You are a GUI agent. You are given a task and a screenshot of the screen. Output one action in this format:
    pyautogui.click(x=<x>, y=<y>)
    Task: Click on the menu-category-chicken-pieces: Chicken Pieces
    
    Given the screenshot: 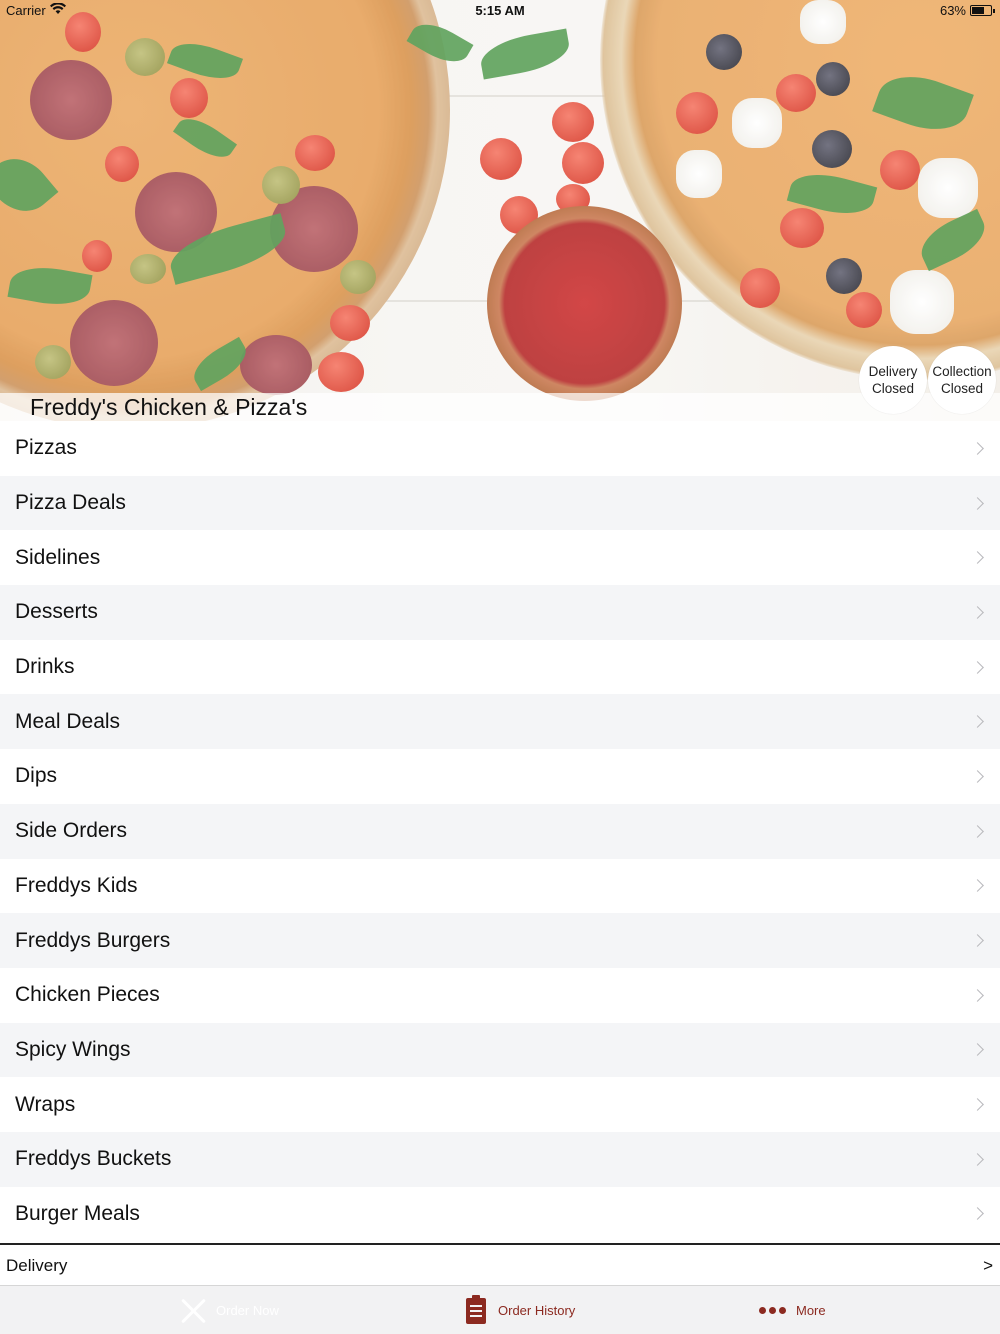 What is the action you would take?
    pyautogui.click(x=500, y=995)
    